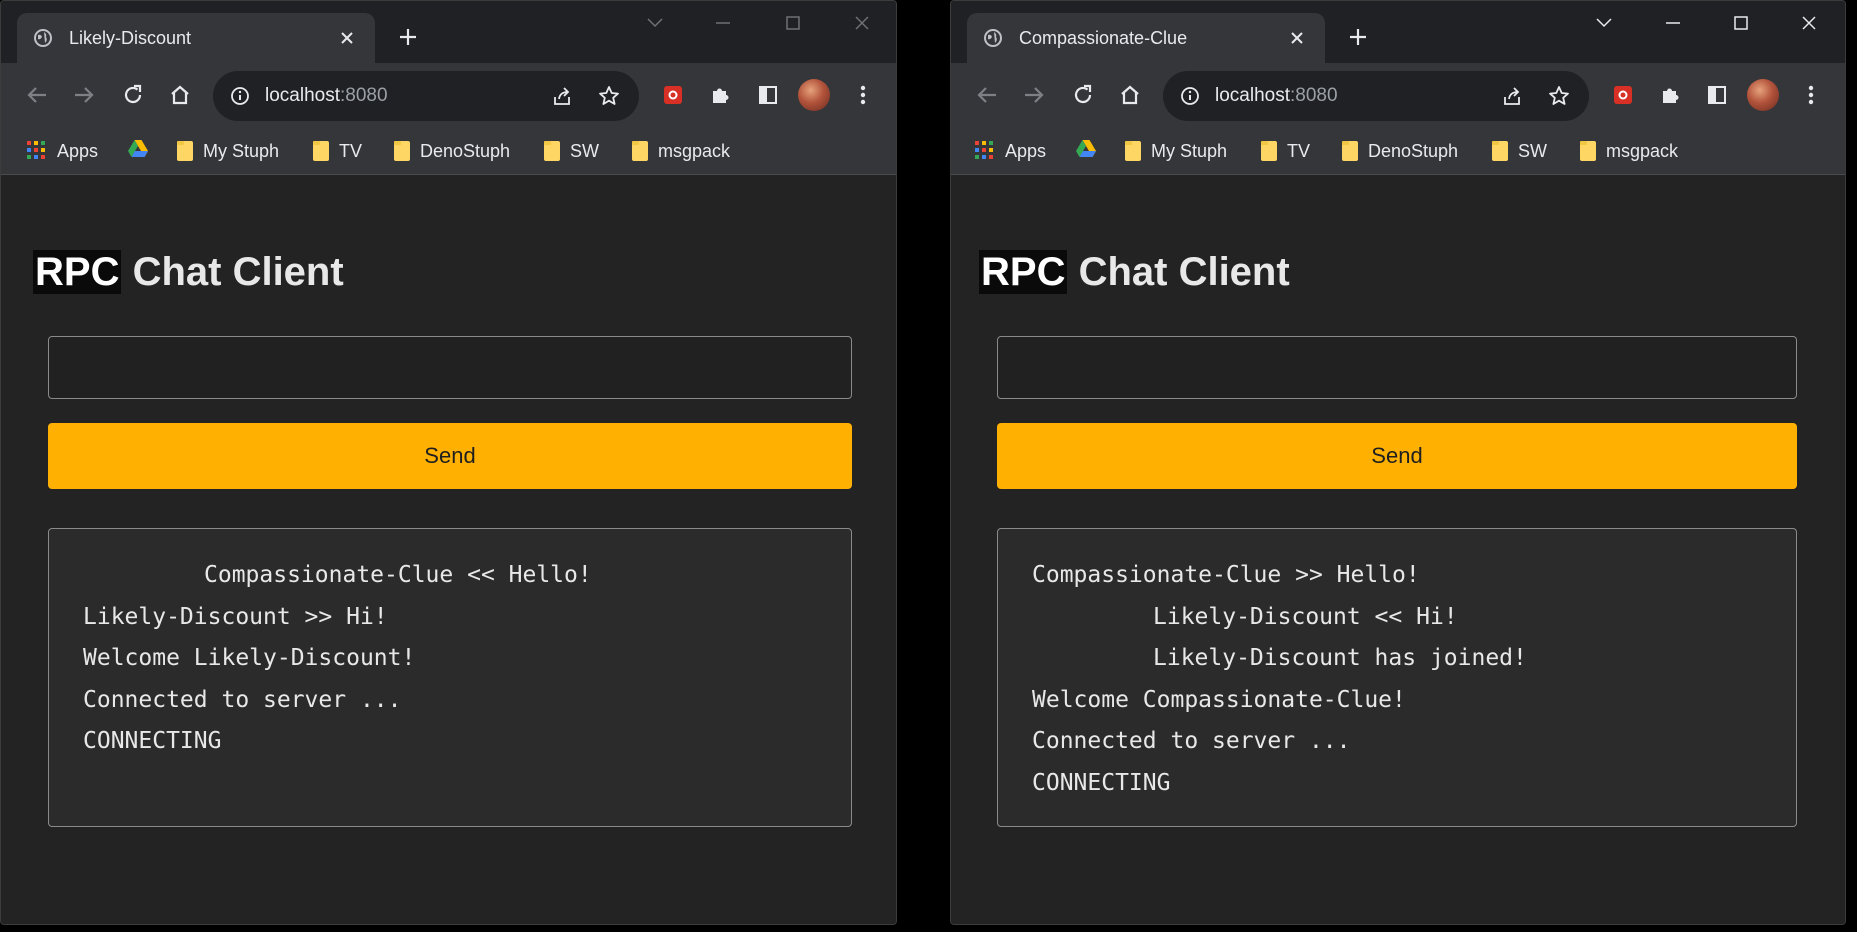  I want to click on bookmark-label: SW, so click(584, 150).